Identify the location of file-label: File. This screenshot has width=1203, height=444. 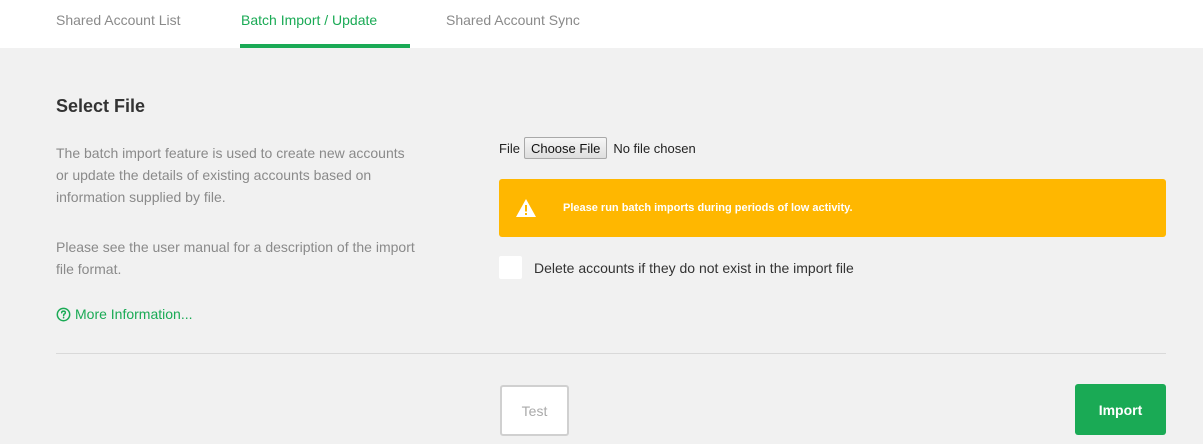
(509, 148).